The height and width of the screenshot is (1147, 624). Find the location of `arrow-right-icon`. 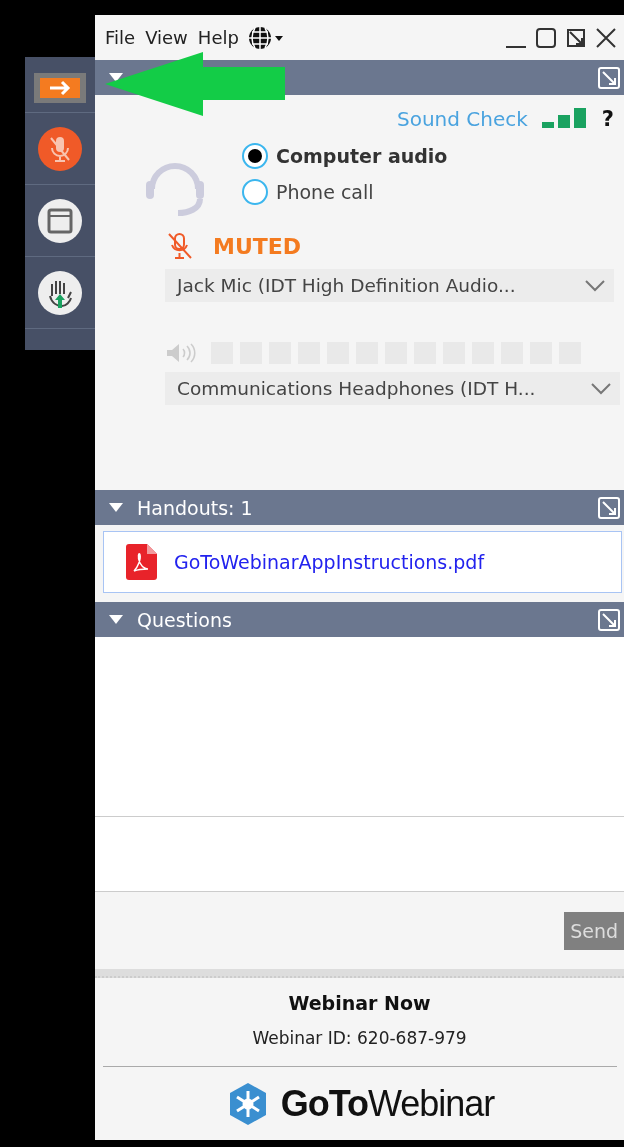

arrow-right-icon is located at coordinates (60, 87).